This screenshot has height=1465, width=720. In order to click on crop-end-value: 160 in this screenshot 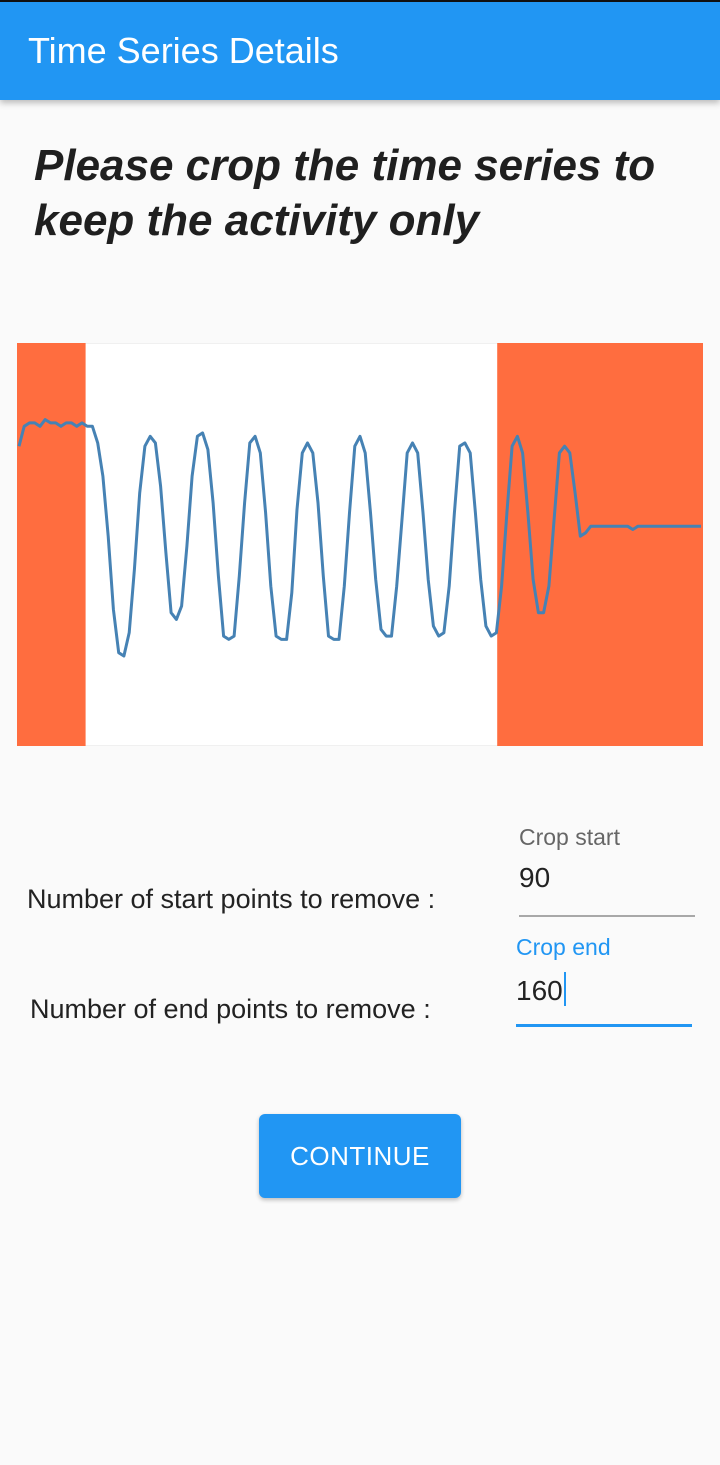, I will do `click(539, 990)`.